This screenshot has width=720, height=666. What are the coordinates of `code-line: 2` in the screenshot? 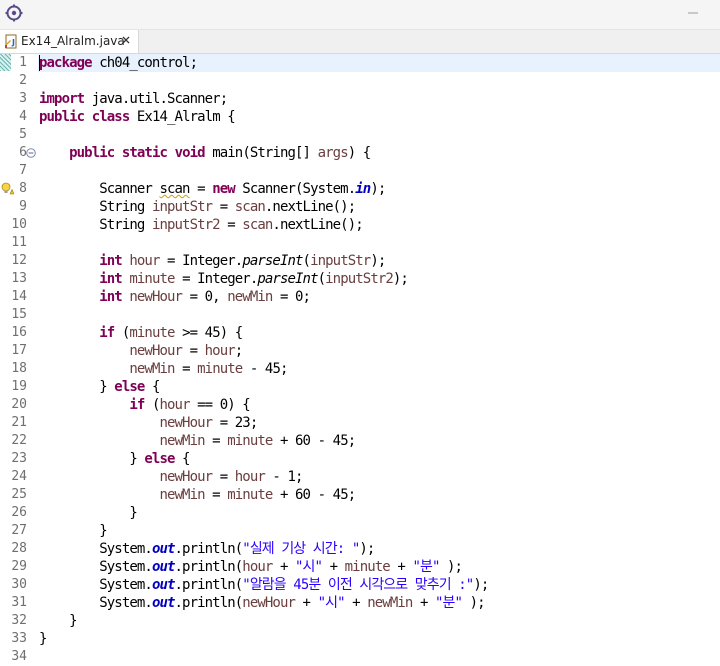 It's located at (360, 81).